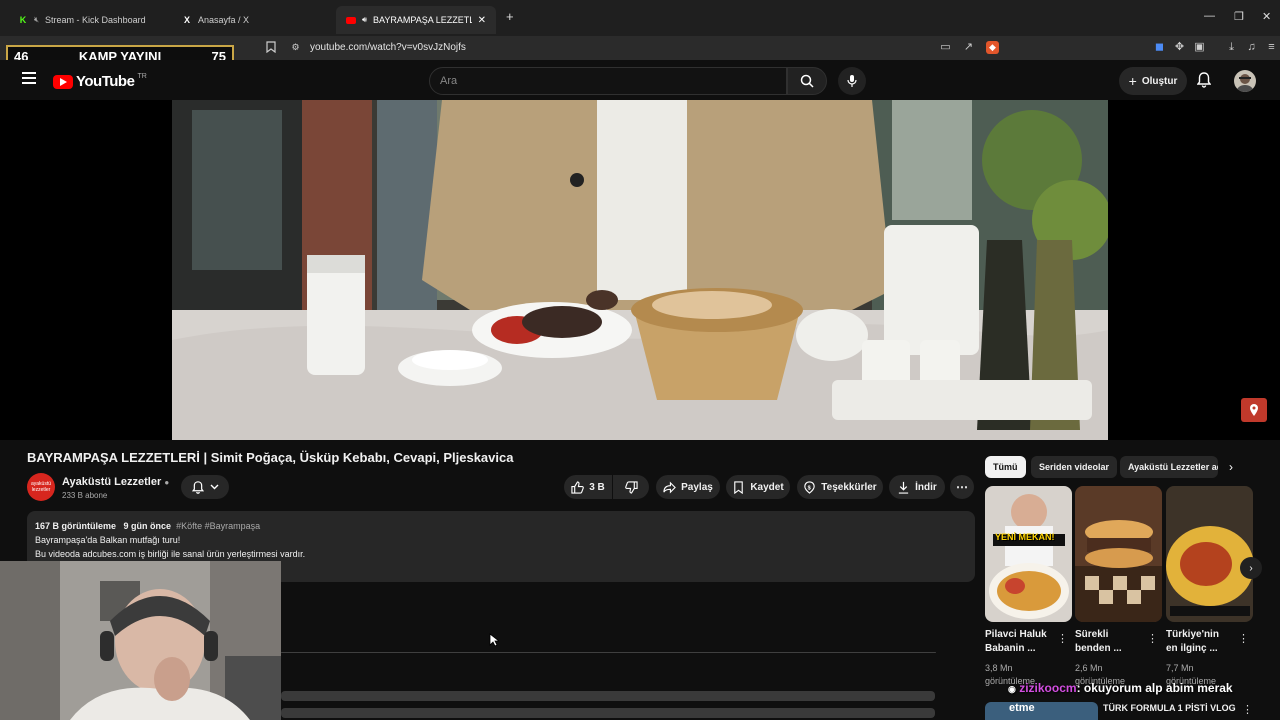 This screenshot has width=1280, height=720. Describe the element at coordinates (1159, 81) in the screenshot. I see `create-label: Oluştur` at that location.